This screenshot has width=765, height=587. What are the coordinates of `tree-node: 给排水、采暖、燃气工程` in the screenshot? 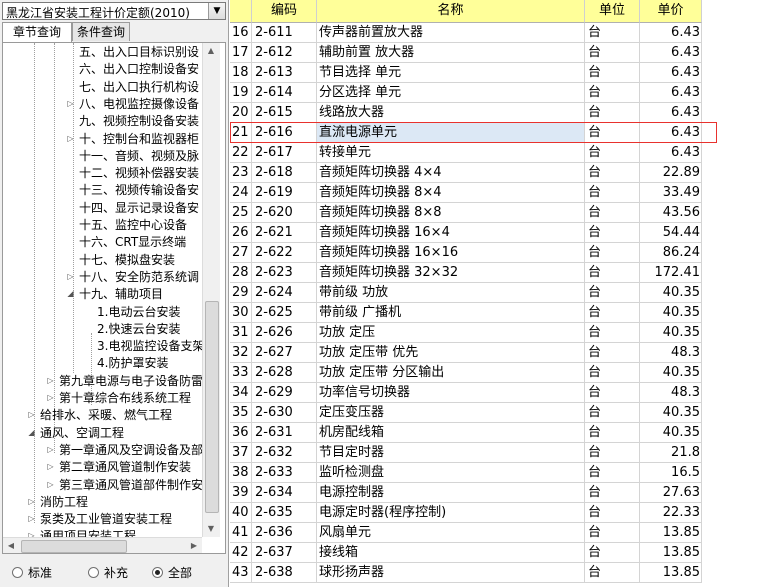 It's located at (106, 415).